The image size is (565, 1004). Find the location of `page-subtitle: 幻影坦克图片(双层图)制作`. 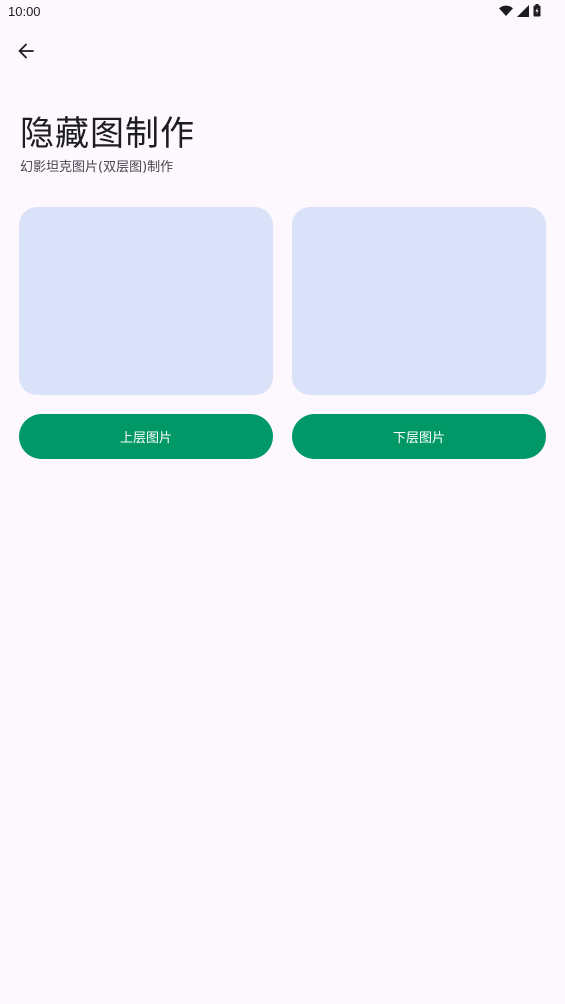

page-subtitle: 幻影坦克图片(双层图)制作 is located at coordinates (97, 167).